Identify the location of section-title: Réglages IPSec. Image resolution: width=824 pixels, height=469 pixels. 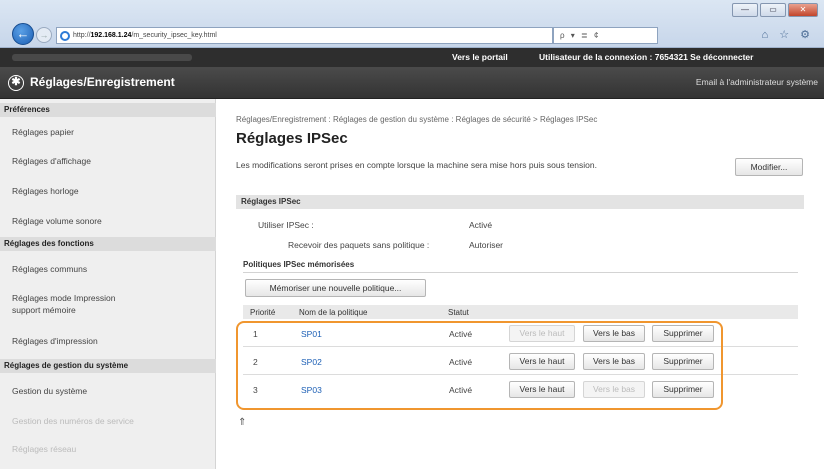
(520, 202).